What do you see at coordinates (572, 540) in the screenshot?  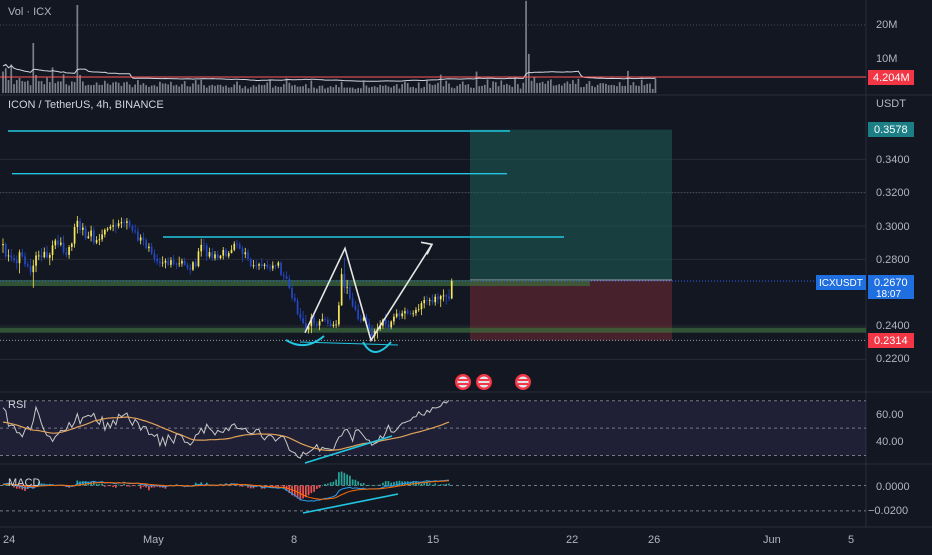 I see `time-axis-label: 22` at bounding box center [572, 540].